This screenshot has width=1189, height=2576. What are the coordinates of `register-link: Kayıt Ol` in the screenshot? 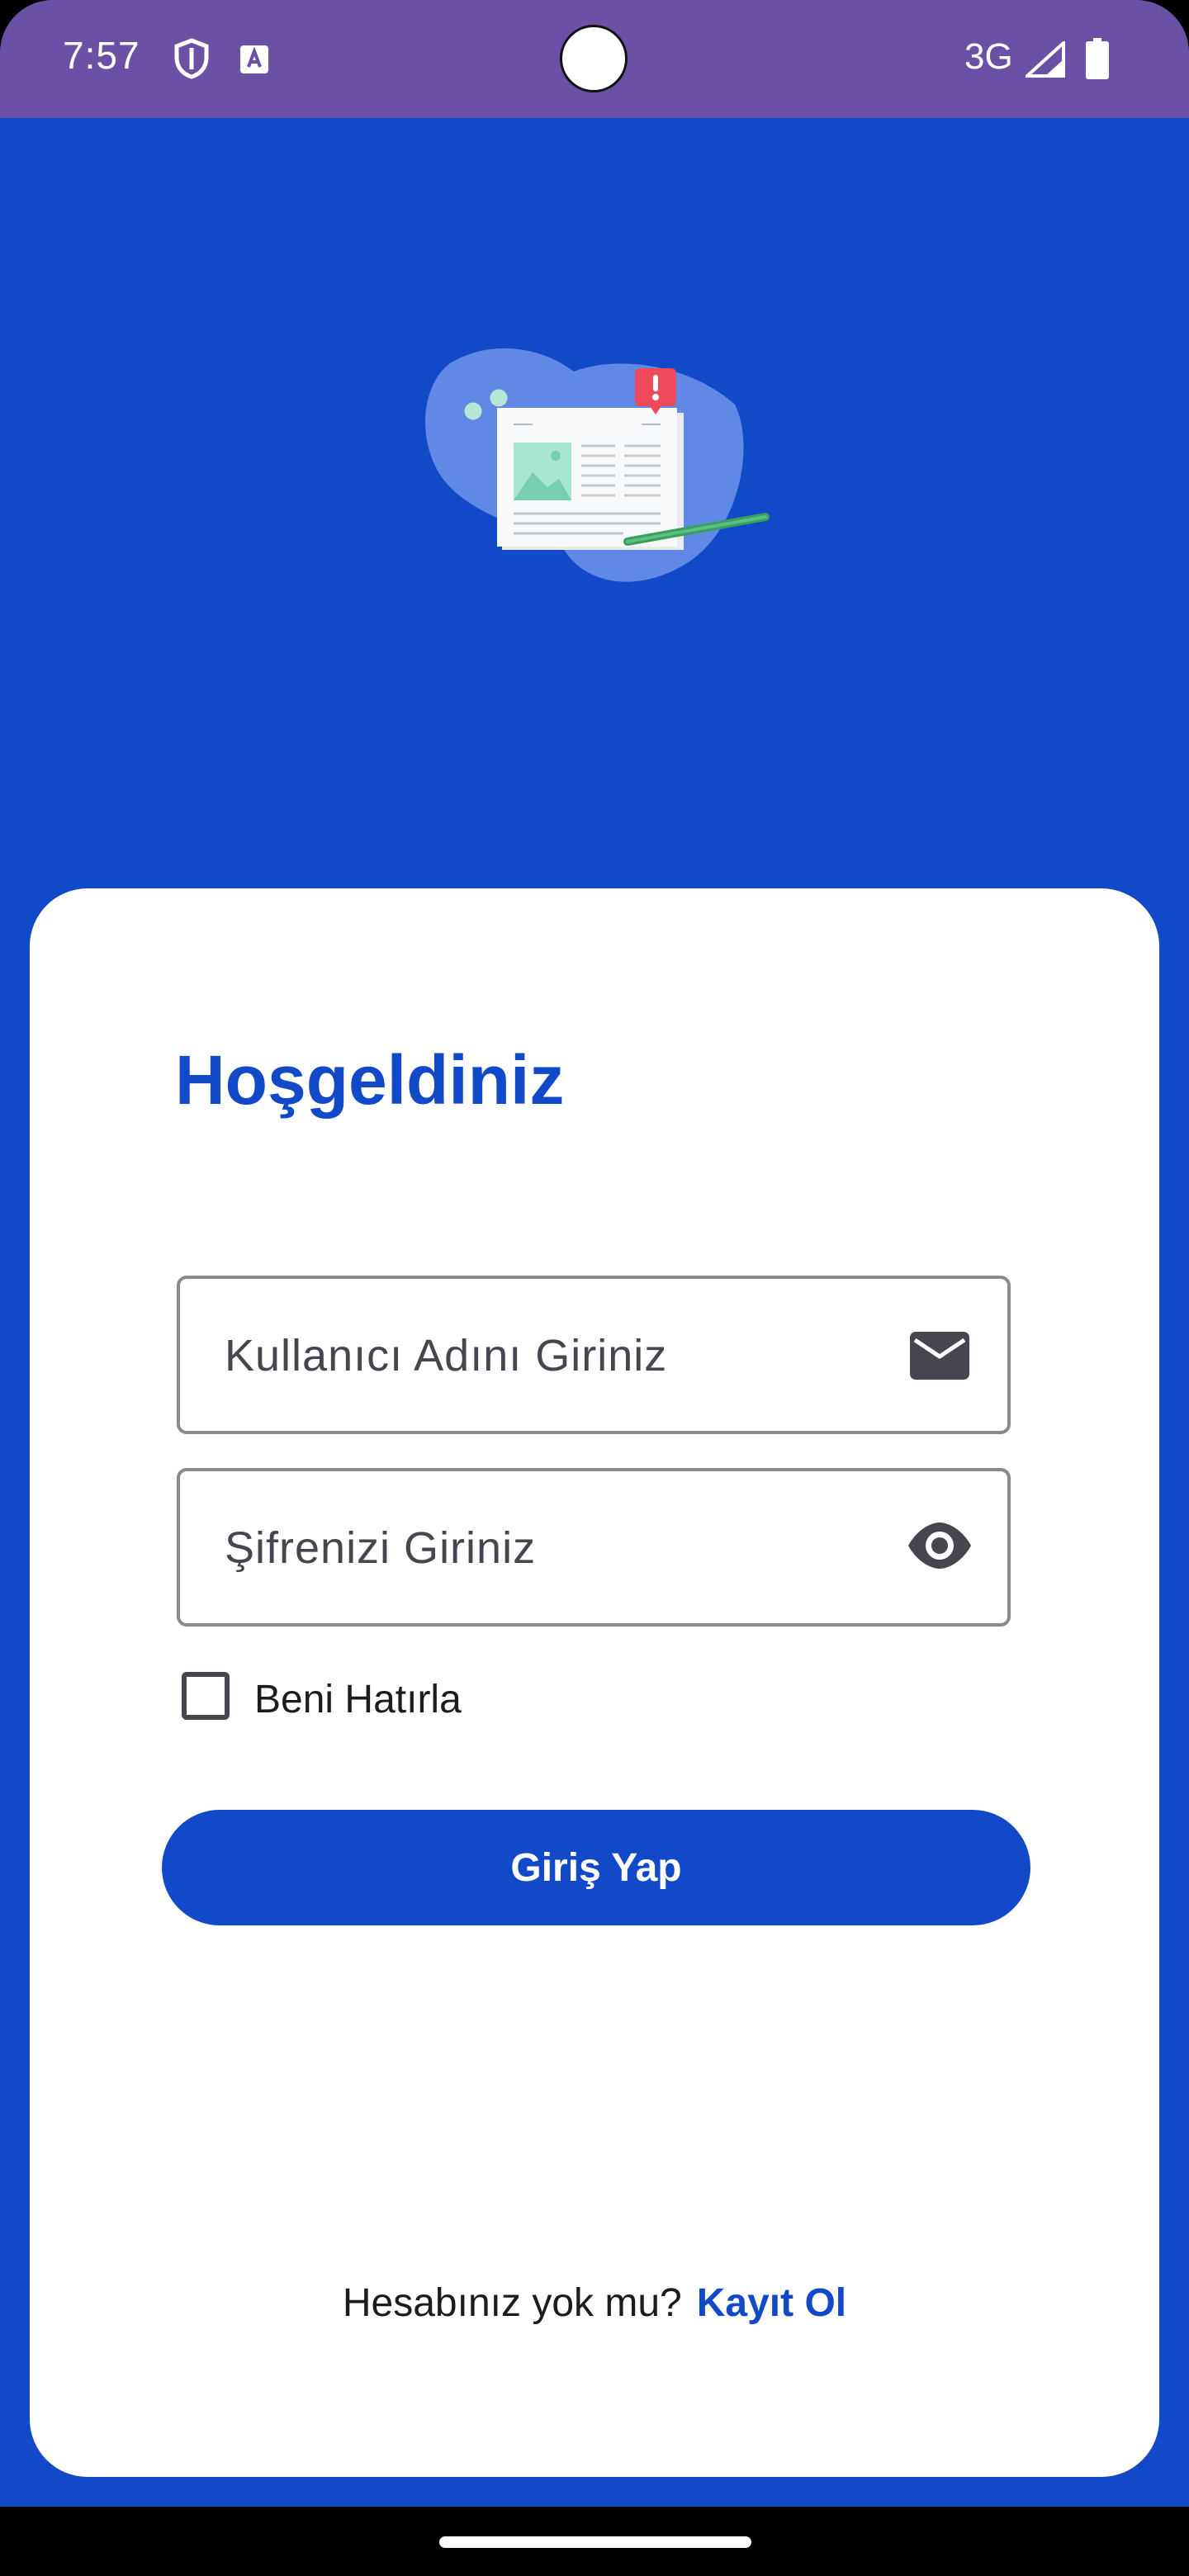 It's located at (771, 2303).